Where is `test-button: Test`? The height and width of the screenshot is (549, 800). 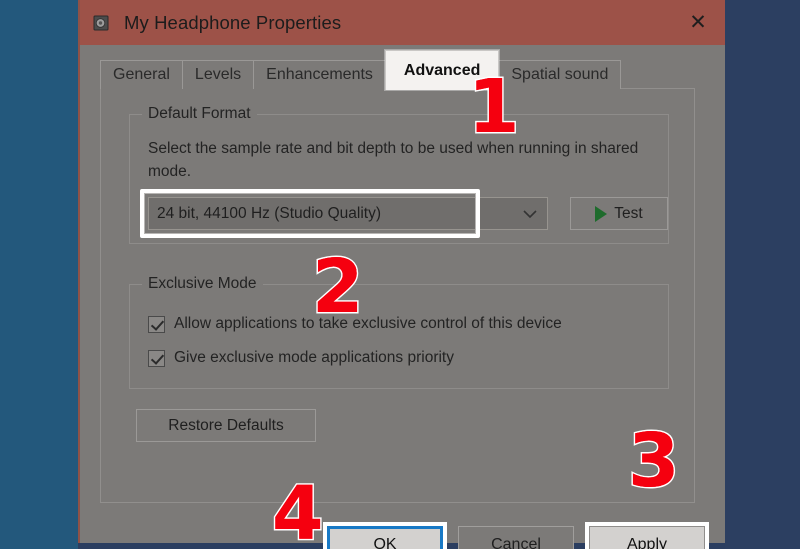
test-button: Test is located at coordinates (619, 213).